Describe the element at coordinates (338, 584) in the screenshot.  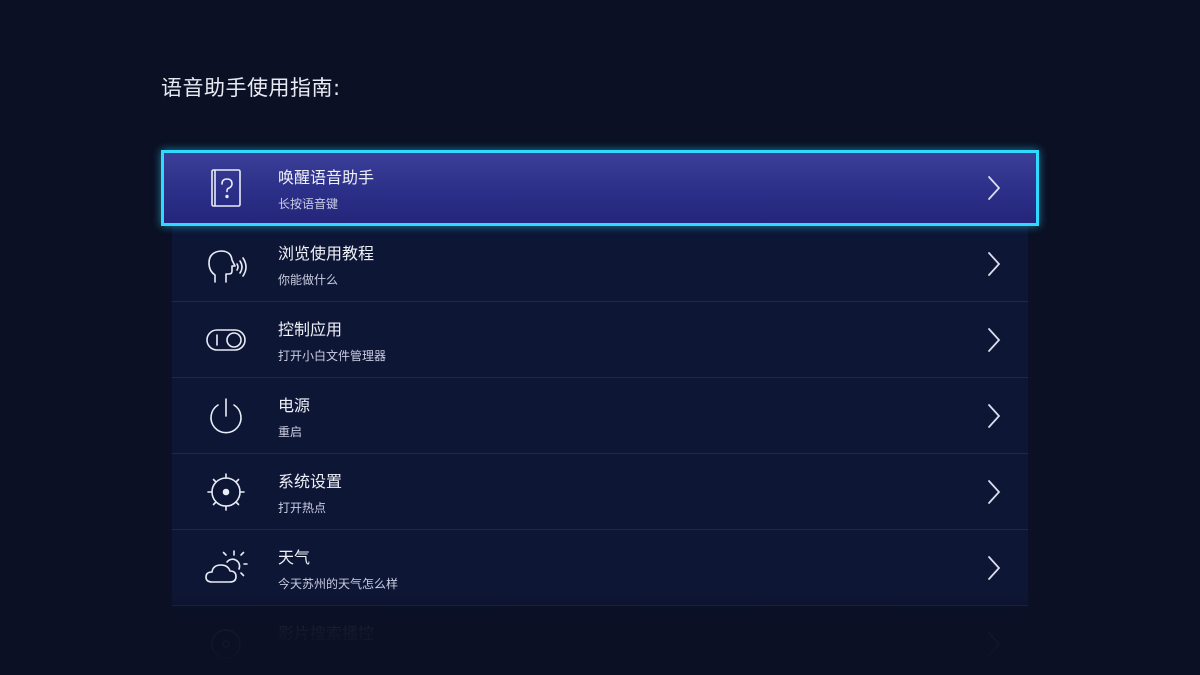
I see `item-subtitle: 今天苏州的天气怎么样` at that location.